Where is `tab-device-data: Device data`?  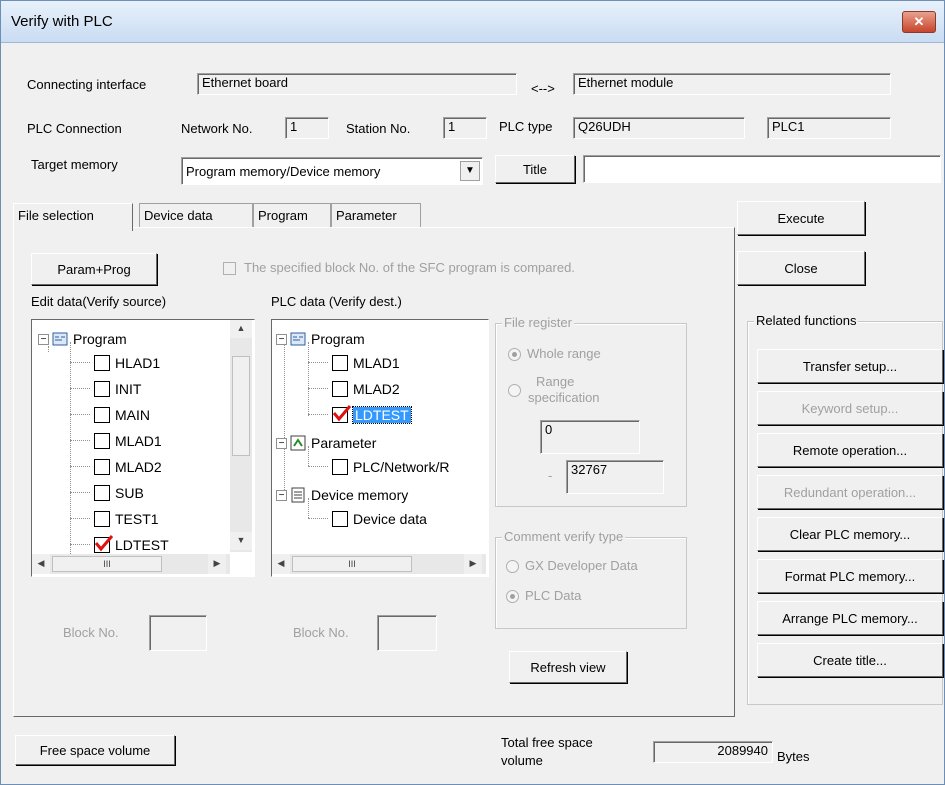 tab-device-data: Device data is located at coordinates (196, 215).